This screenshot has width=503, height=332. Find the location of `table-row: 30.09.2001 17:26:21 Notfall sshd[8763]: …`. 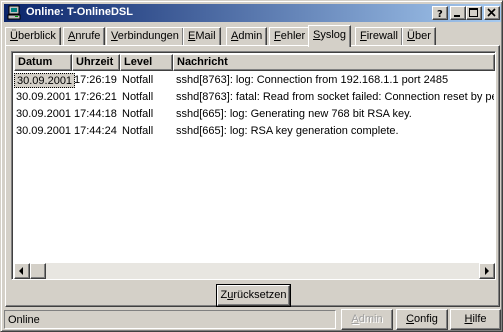

table-row: 30.09.2001 17:26:21 Notfall sshd[8763]: … is located at coordinates (254, 97).